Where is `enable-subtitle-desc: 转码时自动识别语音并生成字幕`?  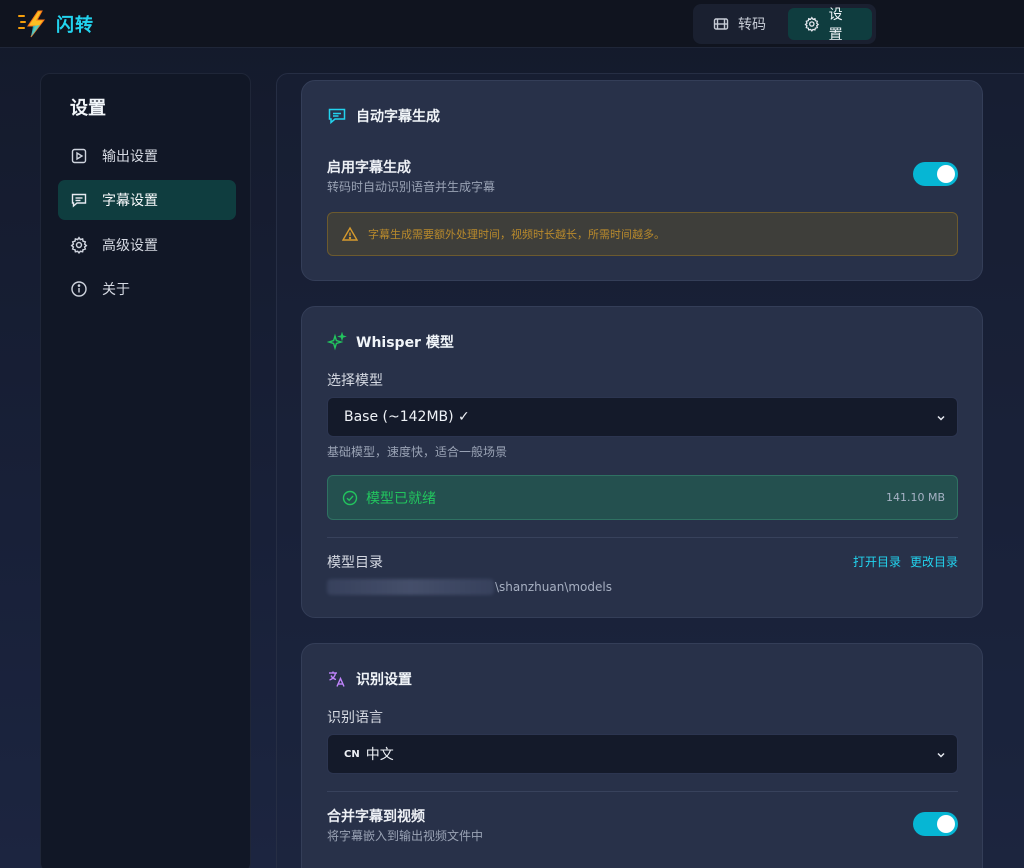
enable-subtitle-desc: 转码时自动识别语音并生成字幕 is located at coordinates (411, 187).